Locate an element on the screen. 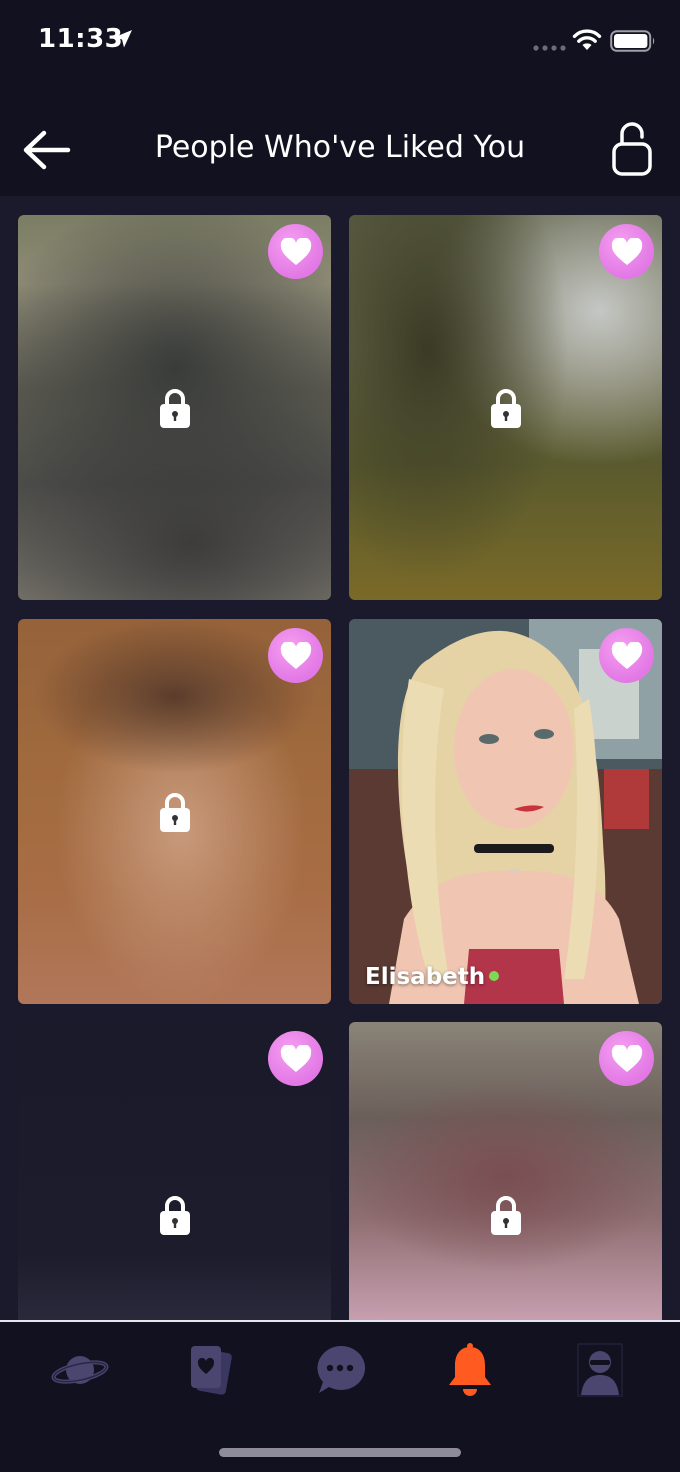 The width and height of the screenshot is (680, 1472). location-arrow-icon is located at coordinates (123, 39).